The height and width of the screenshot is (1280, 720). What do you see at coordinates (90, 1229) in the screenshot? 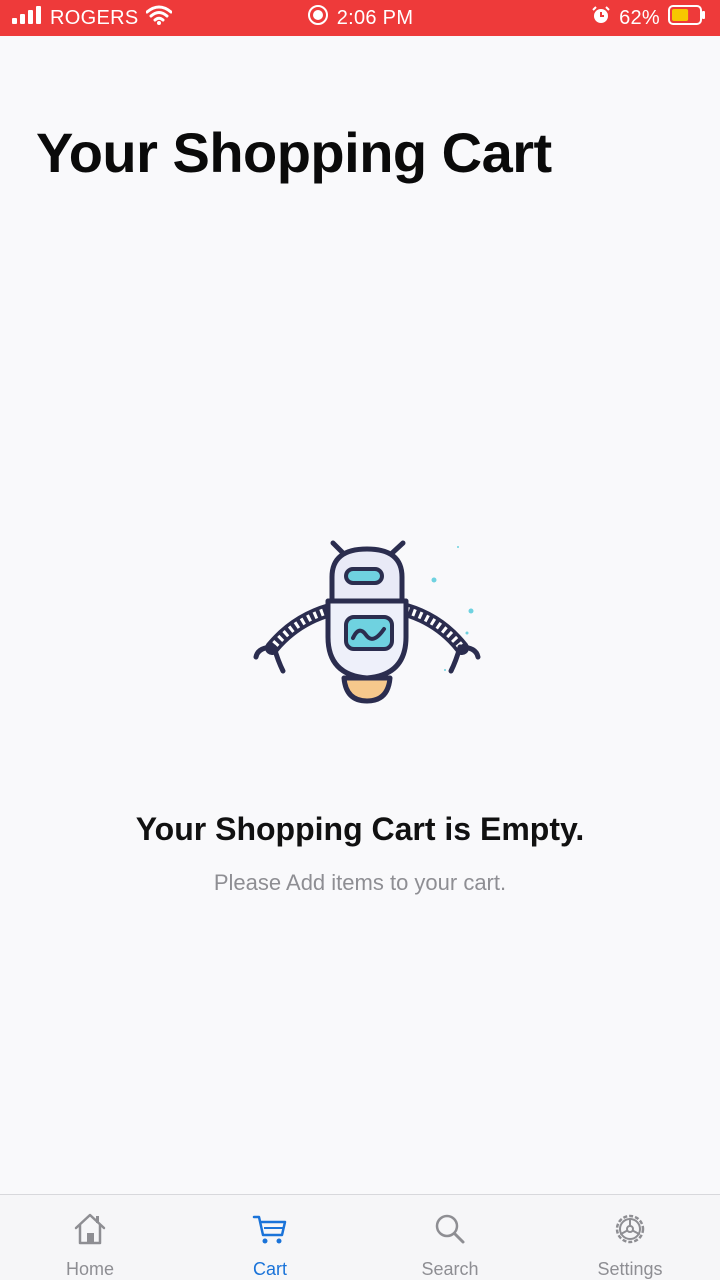
I see `home-icon` at bounding box center [90, 1229].